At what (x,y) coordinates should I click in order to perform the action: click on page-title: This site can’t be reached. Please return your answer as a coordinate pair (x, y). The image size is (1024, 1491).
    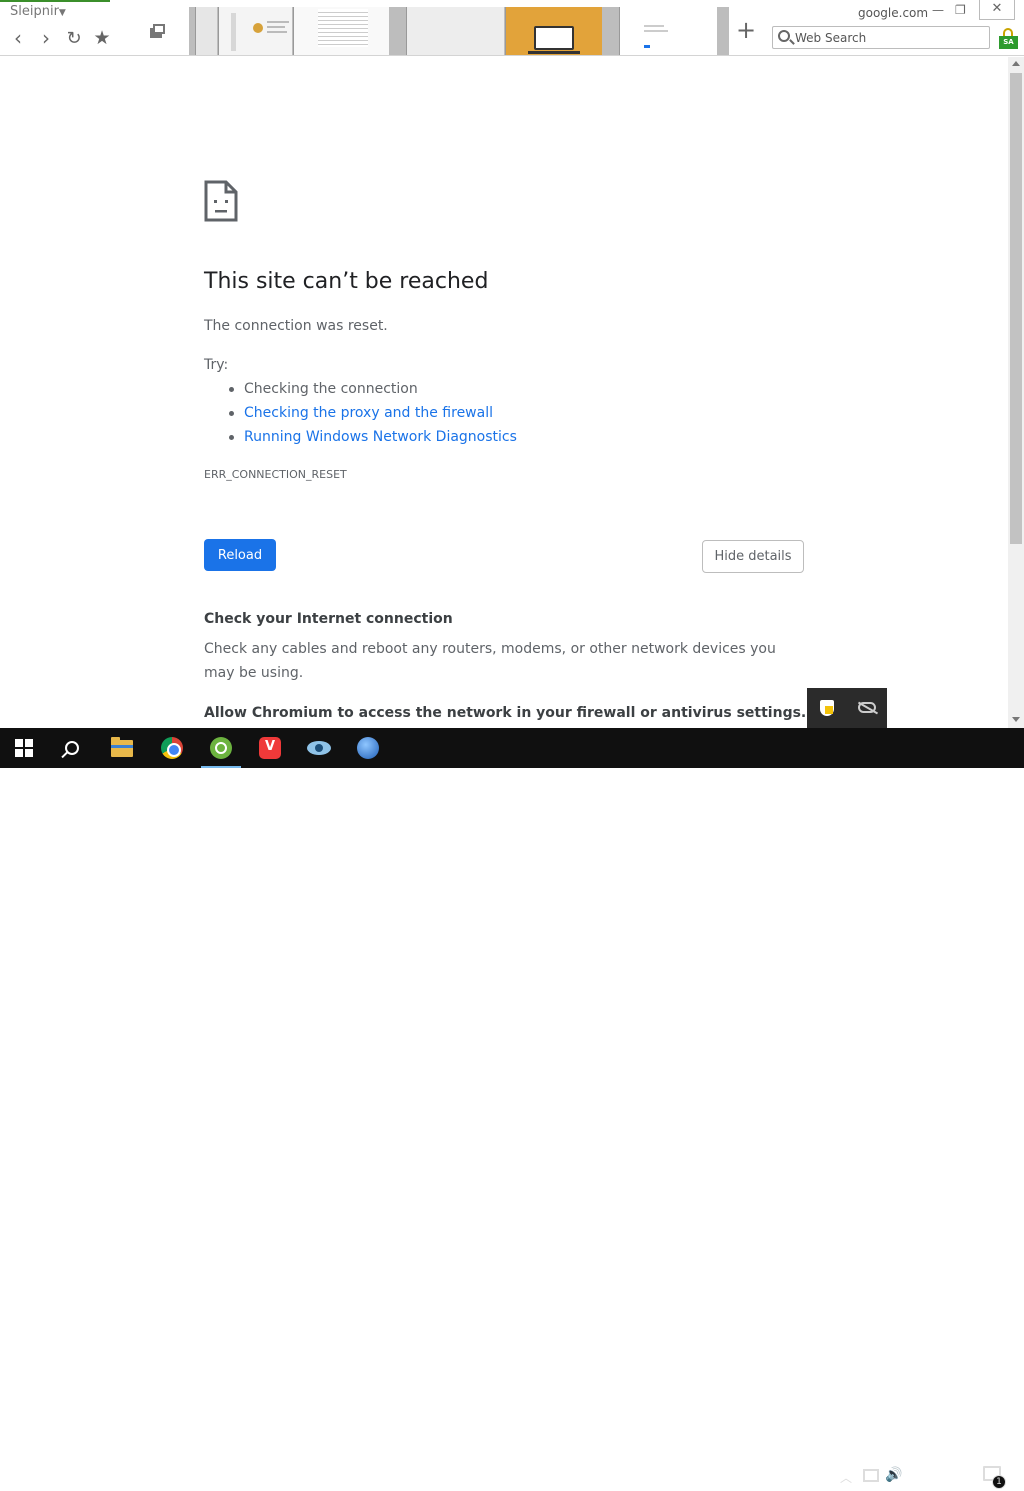
    Looking at the image, I should click on (346, 281).